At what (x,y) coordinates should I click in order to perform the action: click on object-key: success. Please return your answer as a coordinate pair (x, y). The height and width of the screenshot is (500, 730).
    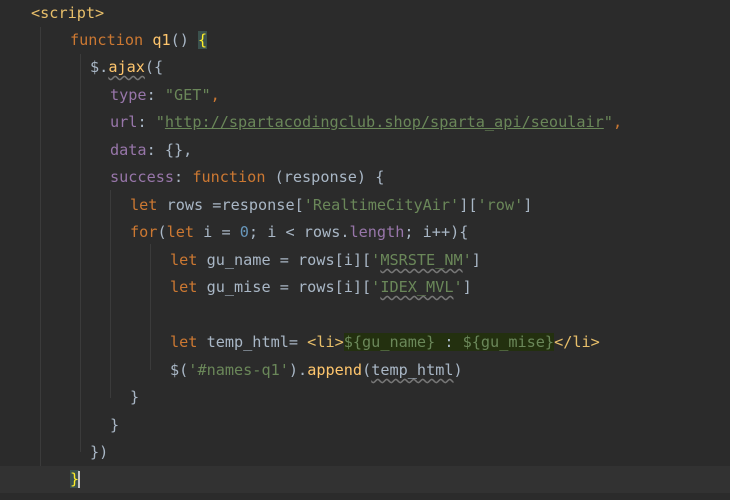
    Looking at the image, I should click on (142, 177).